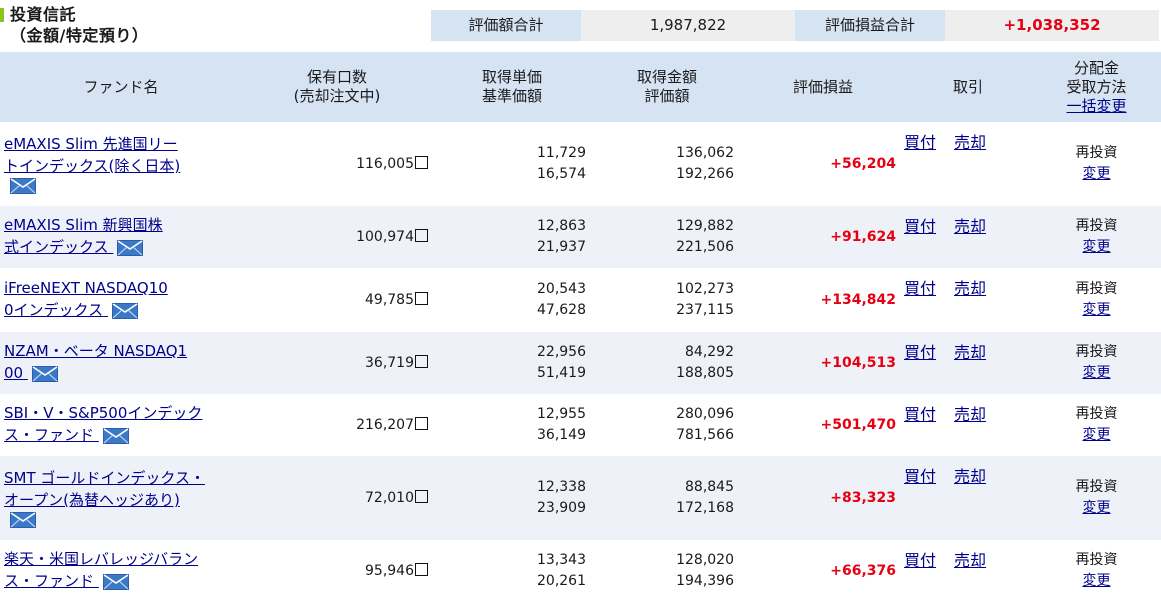 The width and height of the screenshot is (1161, 606). Describe the element at coordinates (389, 362) in the screenshot. I see `quantity-value: 36,719` at that location.